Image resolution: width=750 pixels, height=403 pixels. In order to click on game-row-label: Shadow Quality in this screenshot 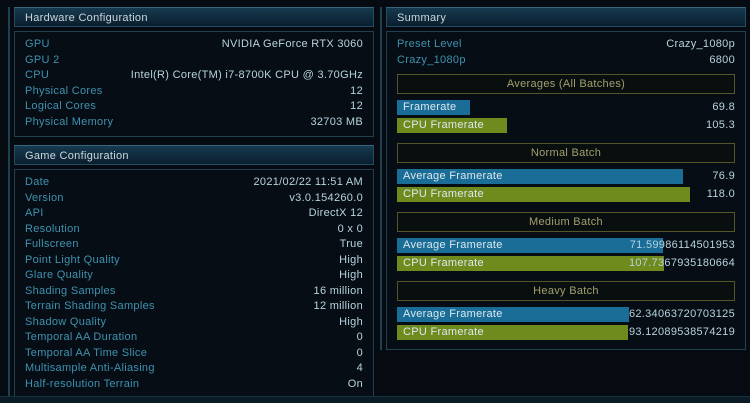, I will do `click(66, 321)`.